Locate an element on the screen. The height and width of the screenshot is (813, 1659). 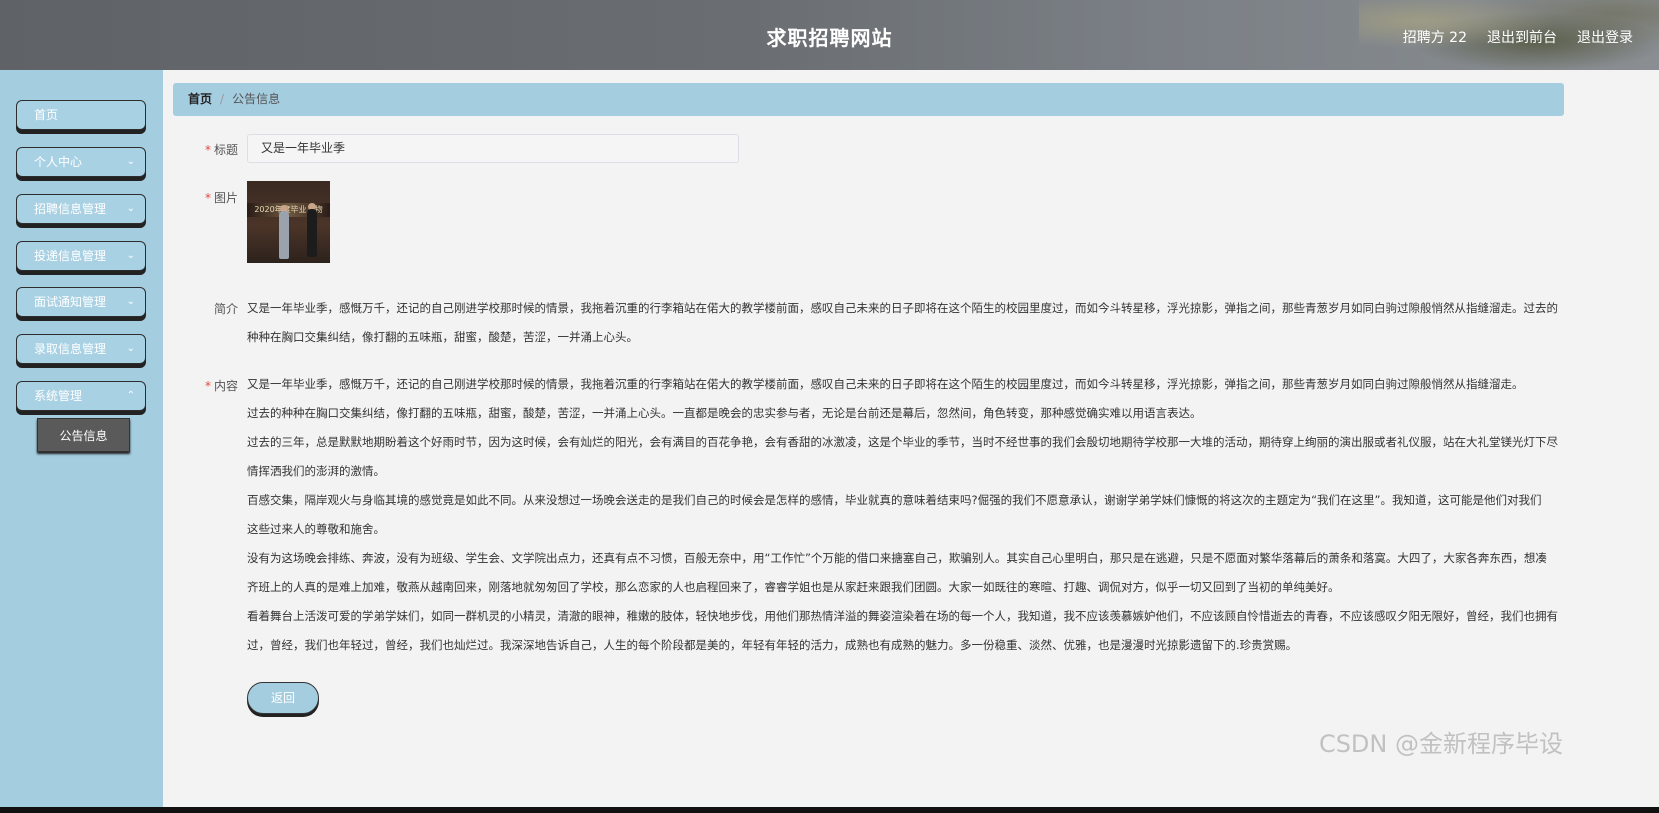
sidebar-item-personal-center: 个人中心 ⌄ is located at coordinates (81, 162).